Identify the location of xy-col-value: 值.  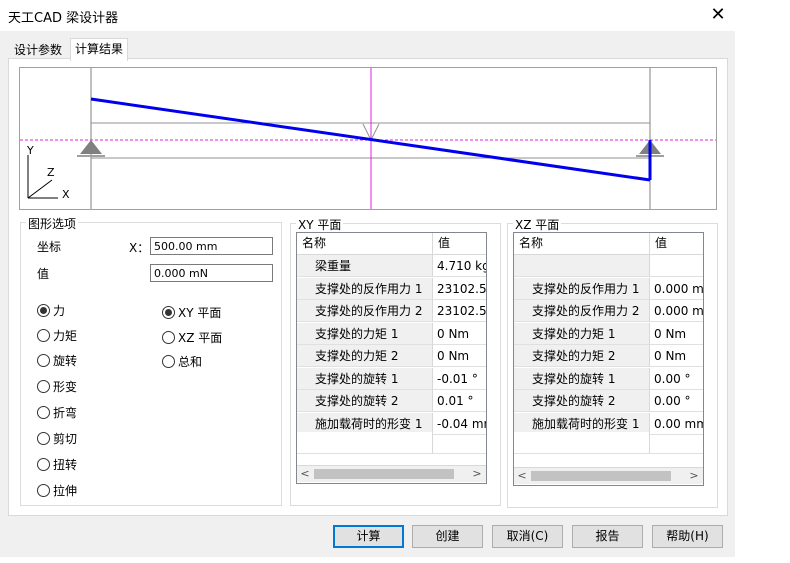
(459, 243).